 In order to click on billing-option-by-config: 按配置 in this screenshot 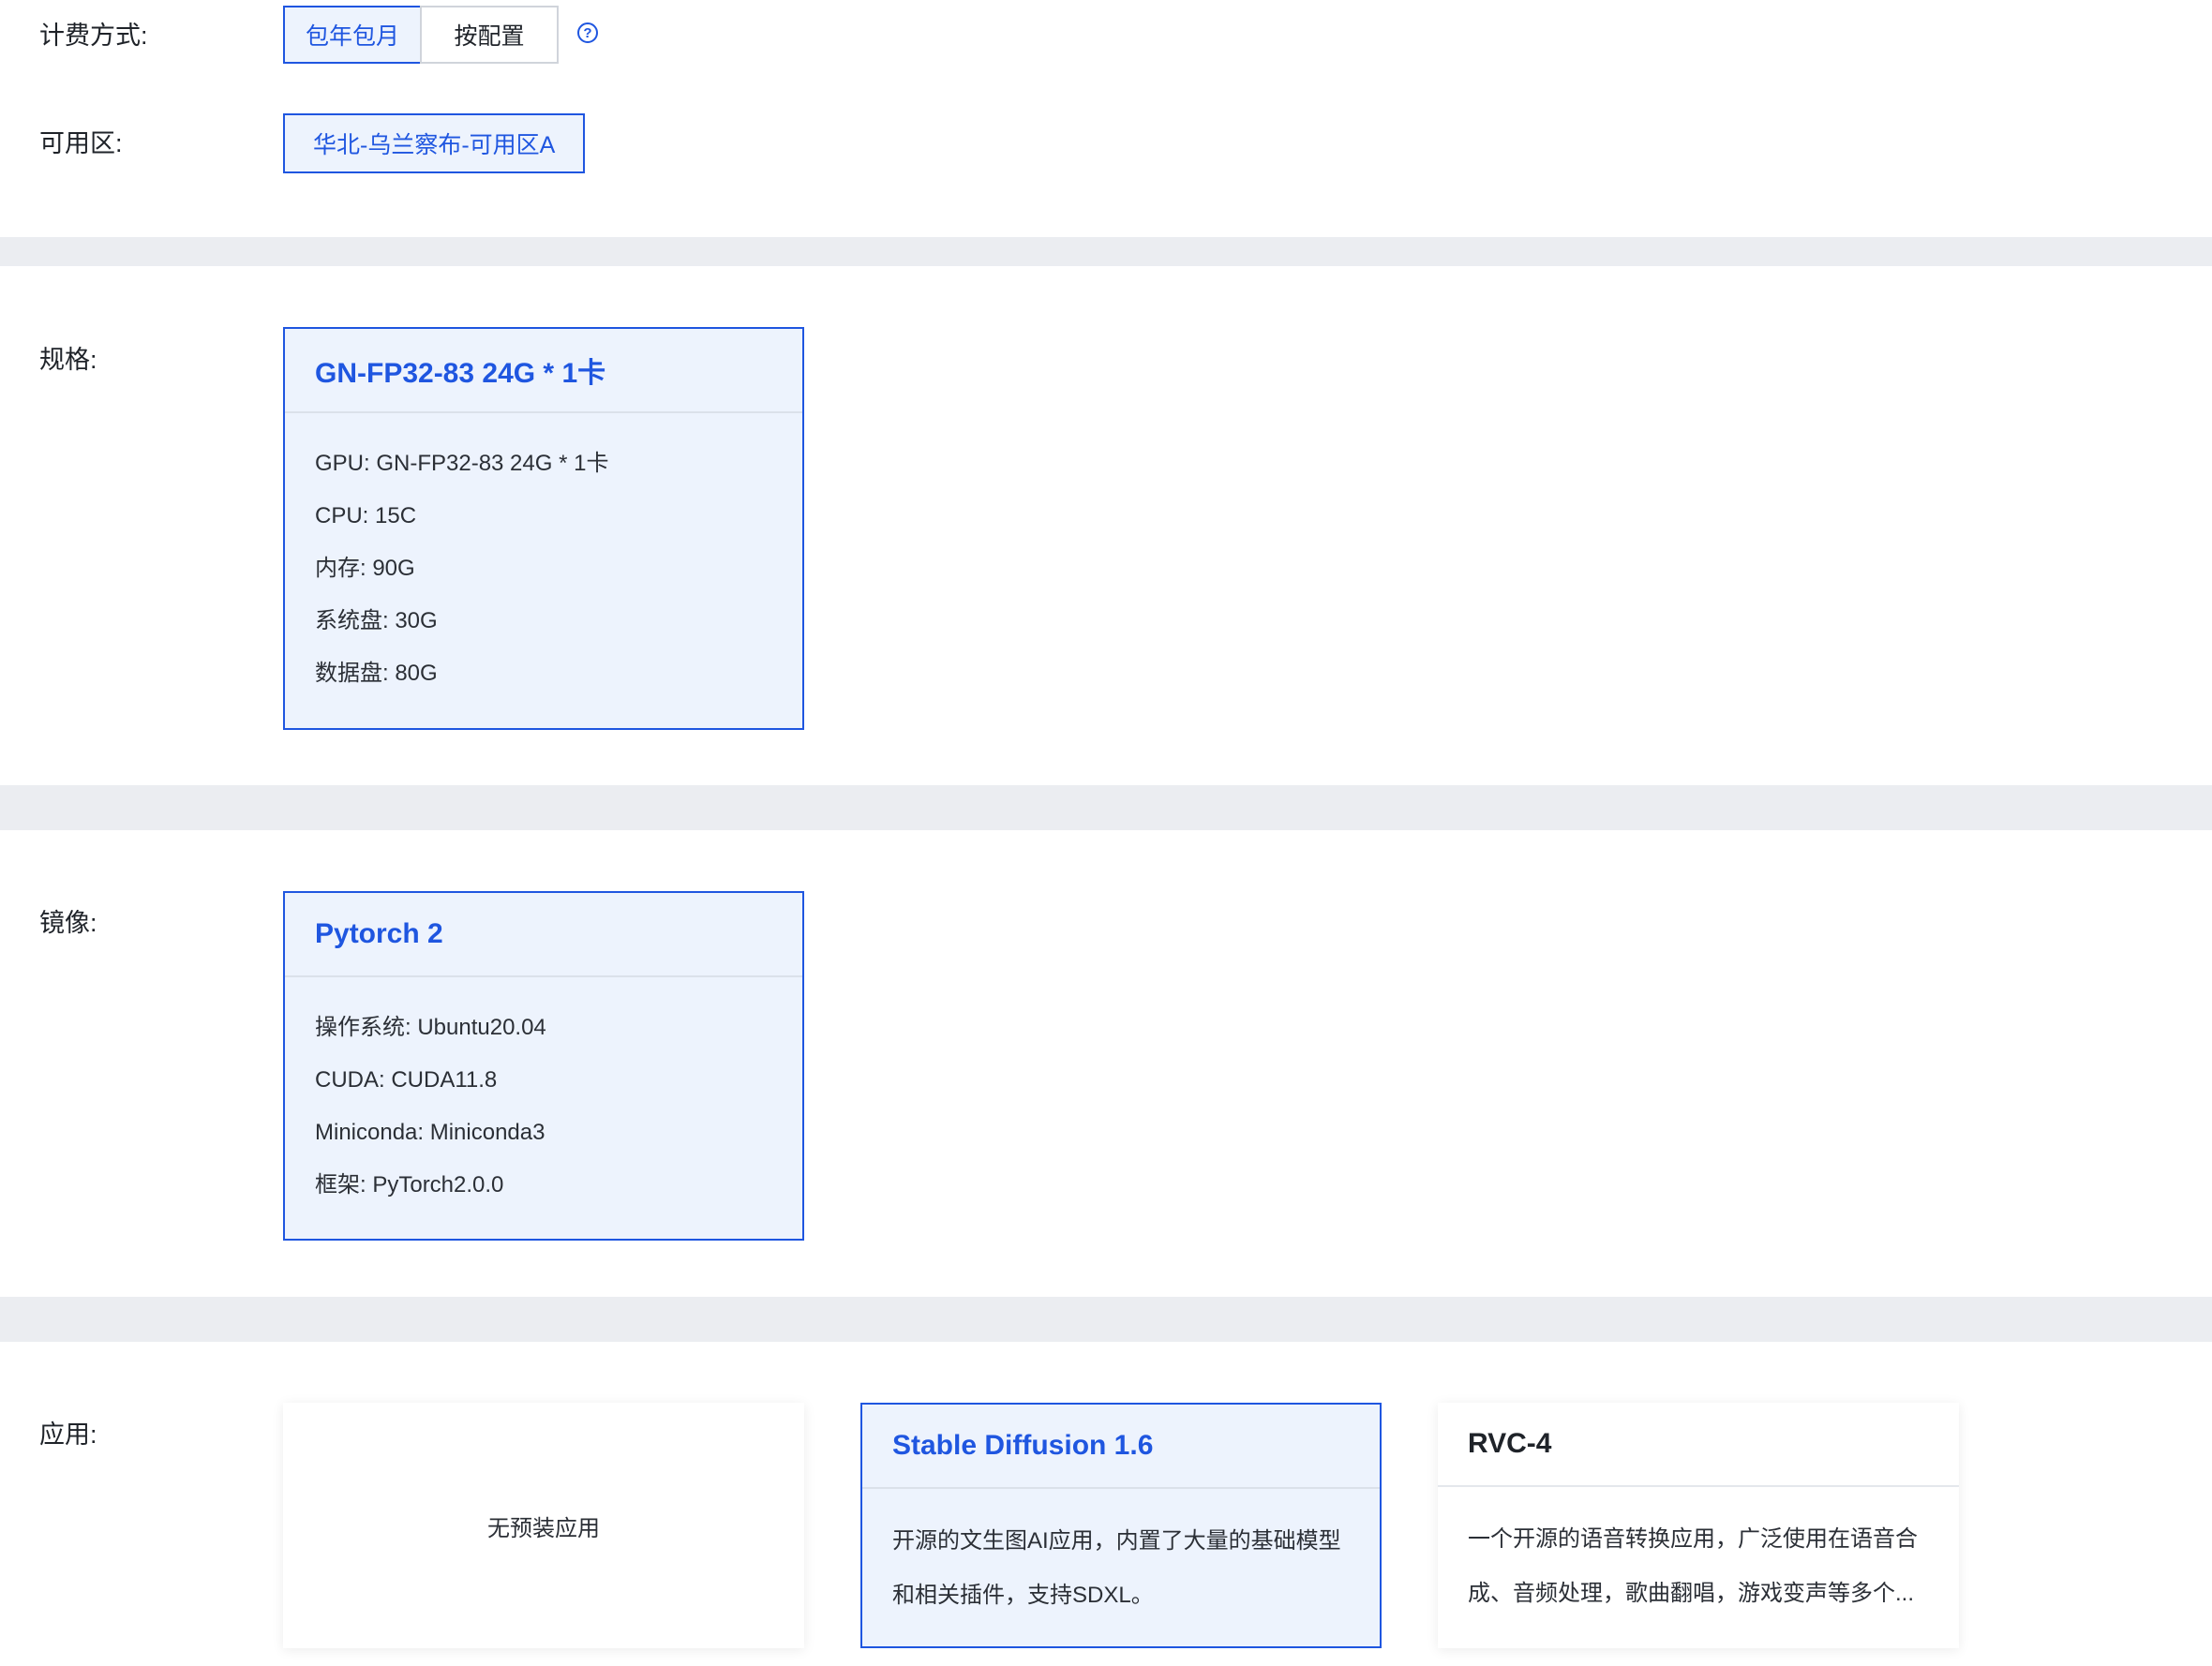, I will do `click(489, 35)`.